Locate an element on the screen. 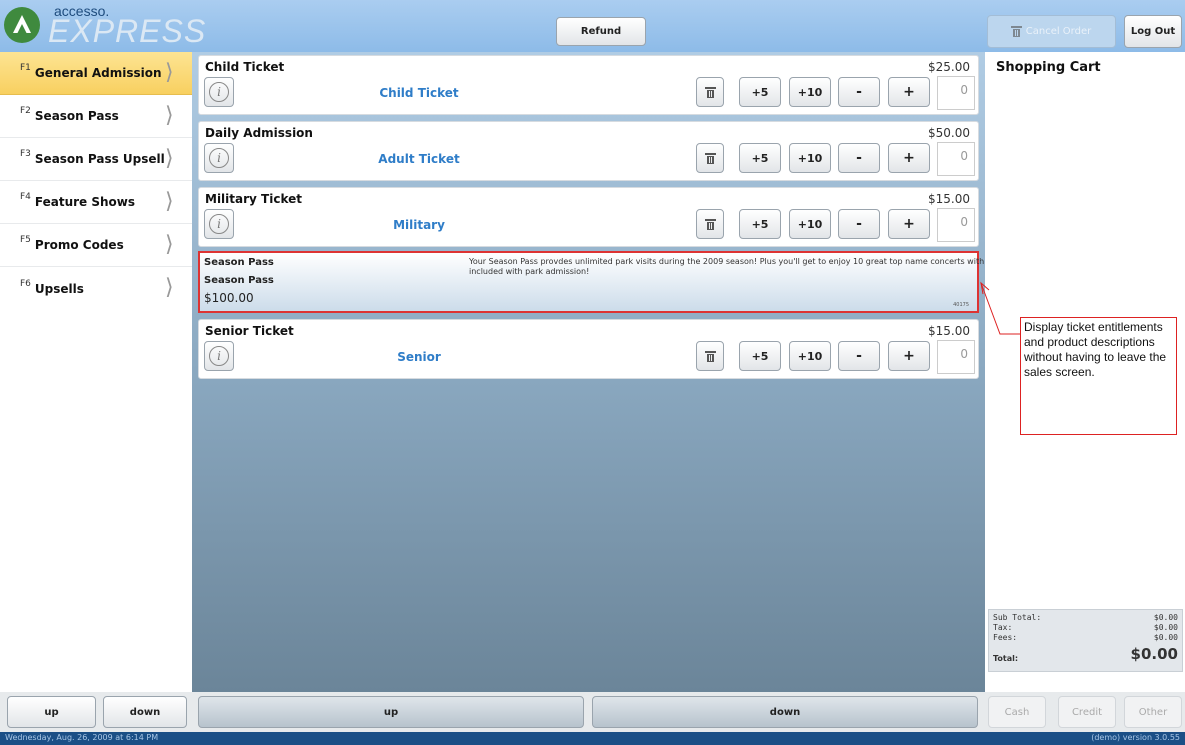  logo-mark-icon is located at coordinates (22, 25).